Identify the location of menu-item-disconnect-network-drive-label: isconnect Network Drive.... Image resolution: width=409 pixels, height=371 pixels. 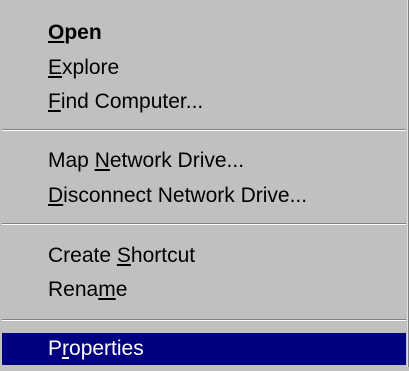
(185, 195).